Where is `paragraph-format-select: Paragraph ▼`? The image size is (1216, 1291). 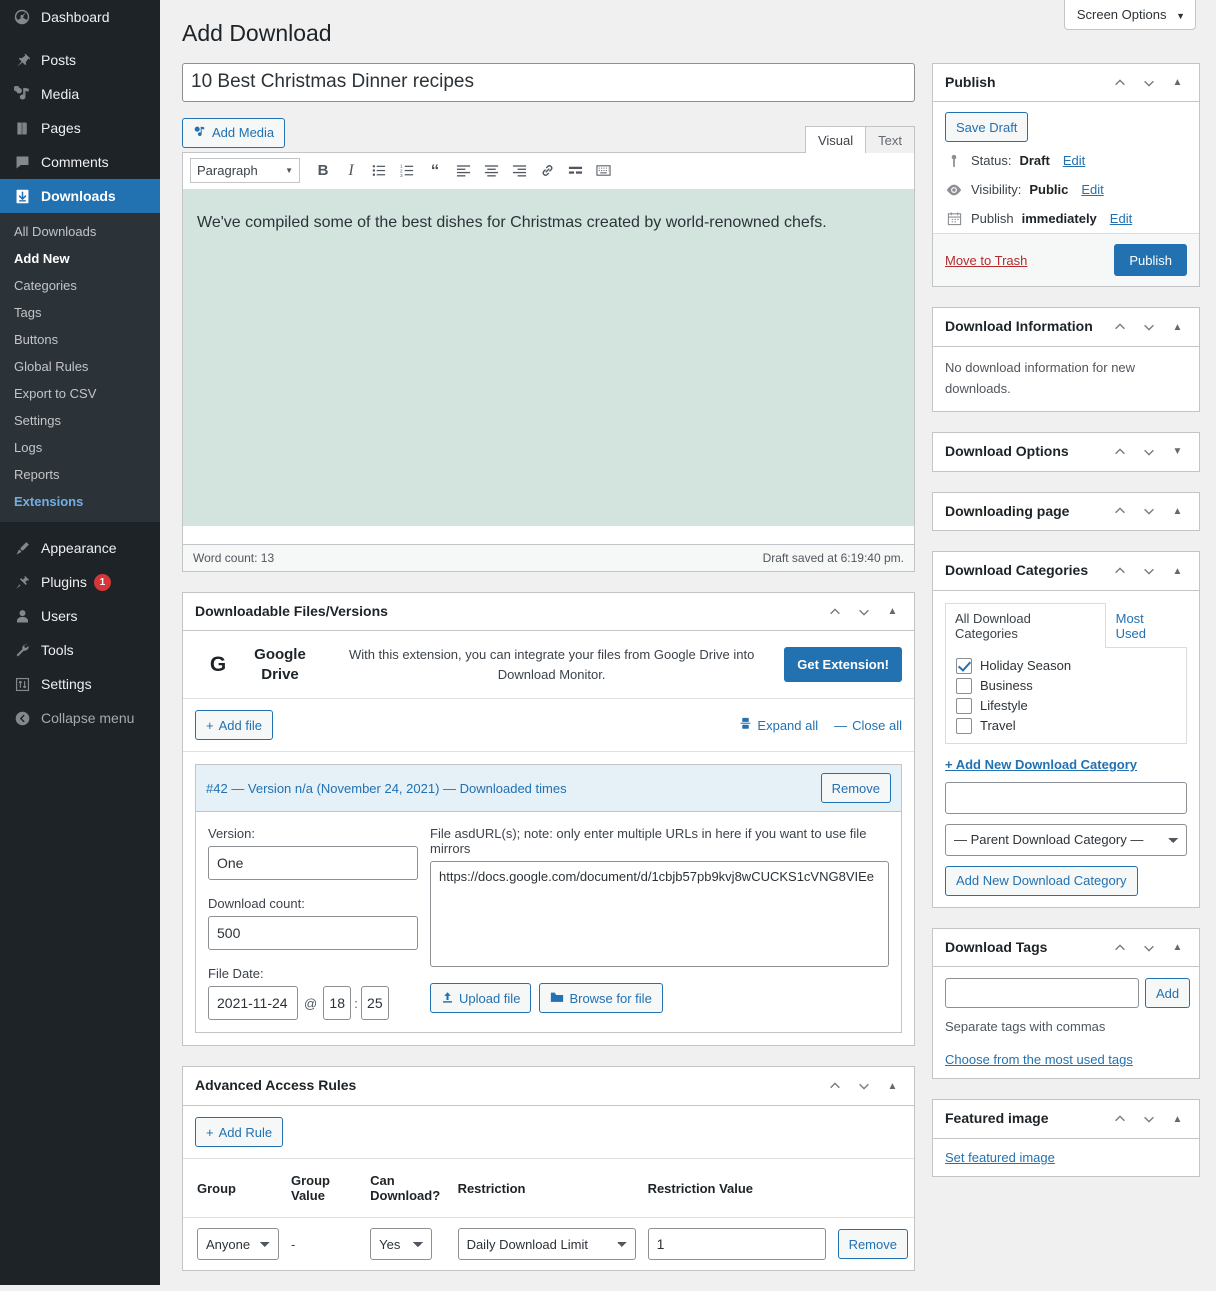
paragraph-format-select: Paragraph ▼ is located at coordinates (245, 170).